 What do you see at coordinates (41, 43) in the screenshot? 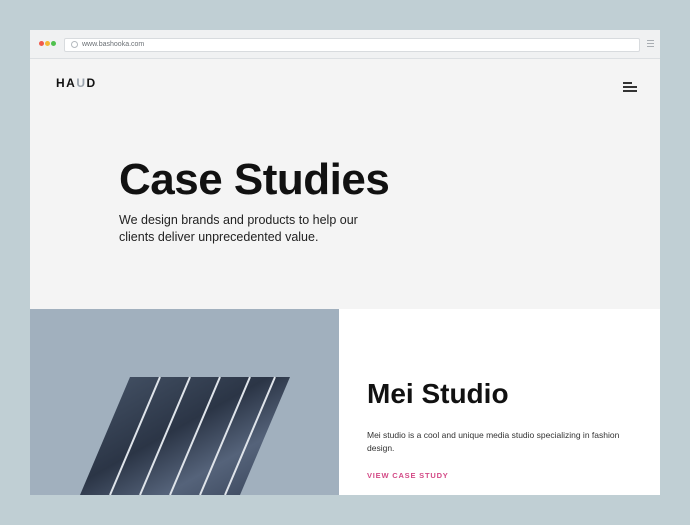
I see `close-window-dot` at bounding box center [41, 43].